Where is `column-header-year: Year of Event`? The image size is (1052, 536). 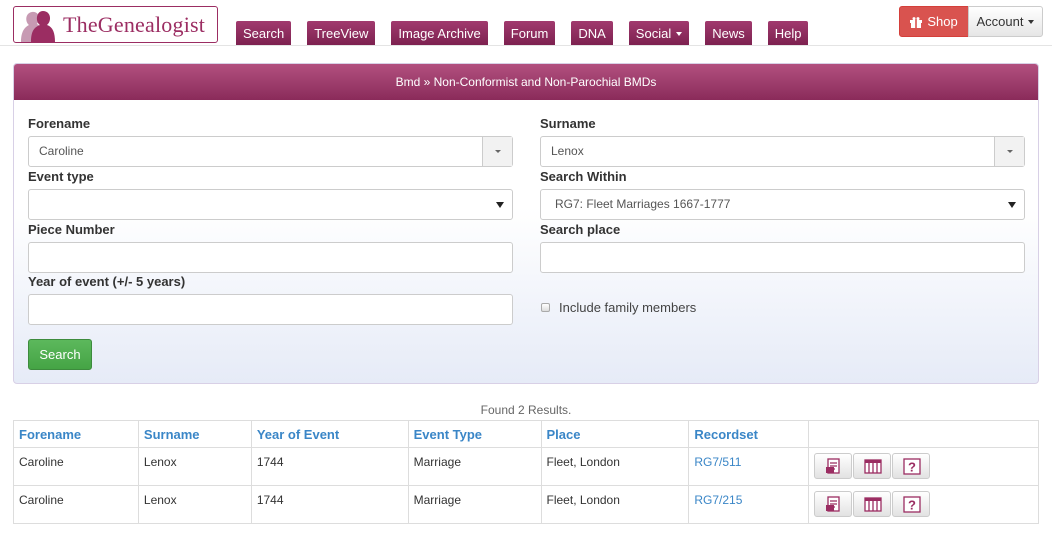 column-header-year: Year of Event is located at coordinates (329, 434).